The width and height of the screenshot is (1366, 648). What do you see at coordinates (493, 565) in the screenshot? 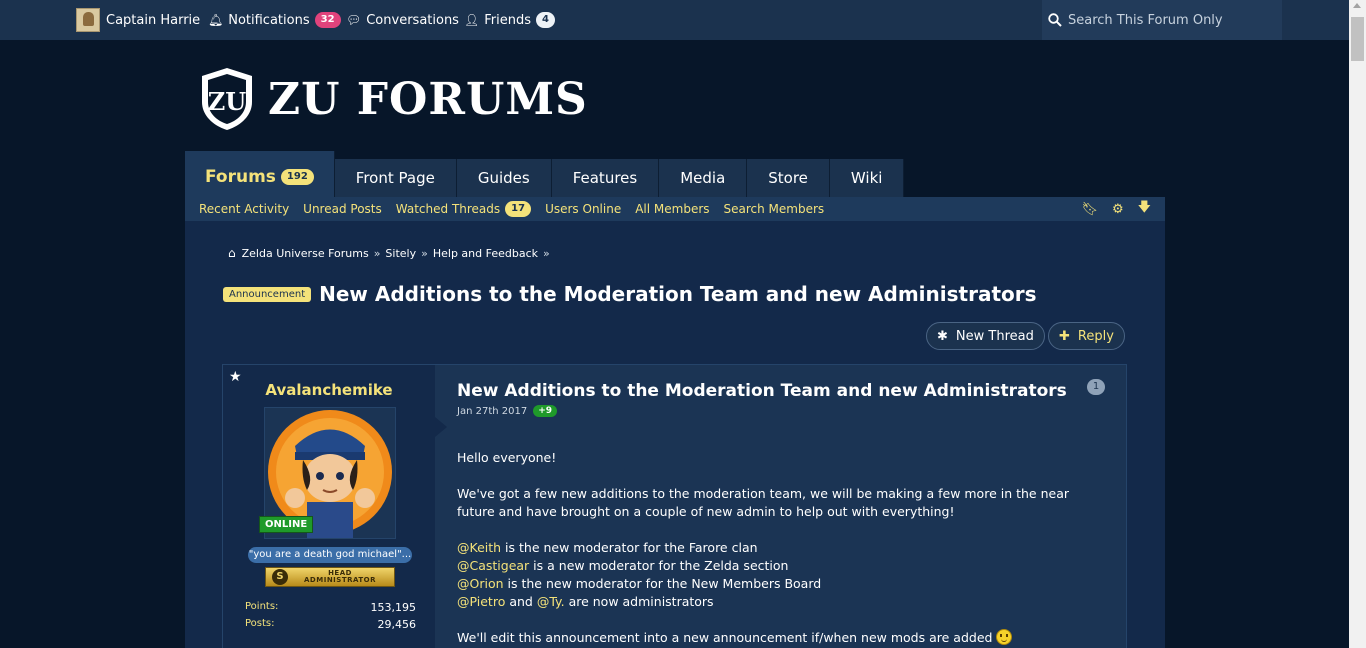
I see `mention-link: @Castigear` at bounding box center [493, 565].